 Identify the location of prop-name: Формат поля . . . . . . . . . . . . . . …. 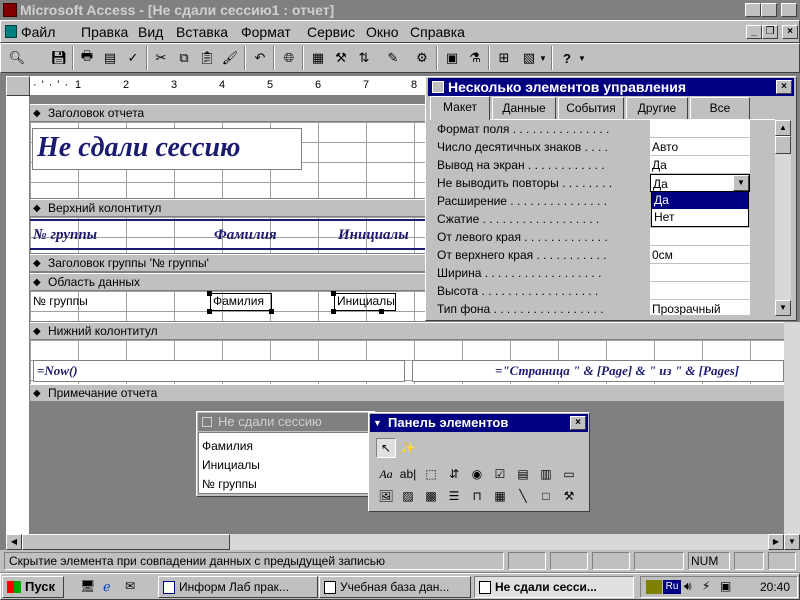
(543, 129).